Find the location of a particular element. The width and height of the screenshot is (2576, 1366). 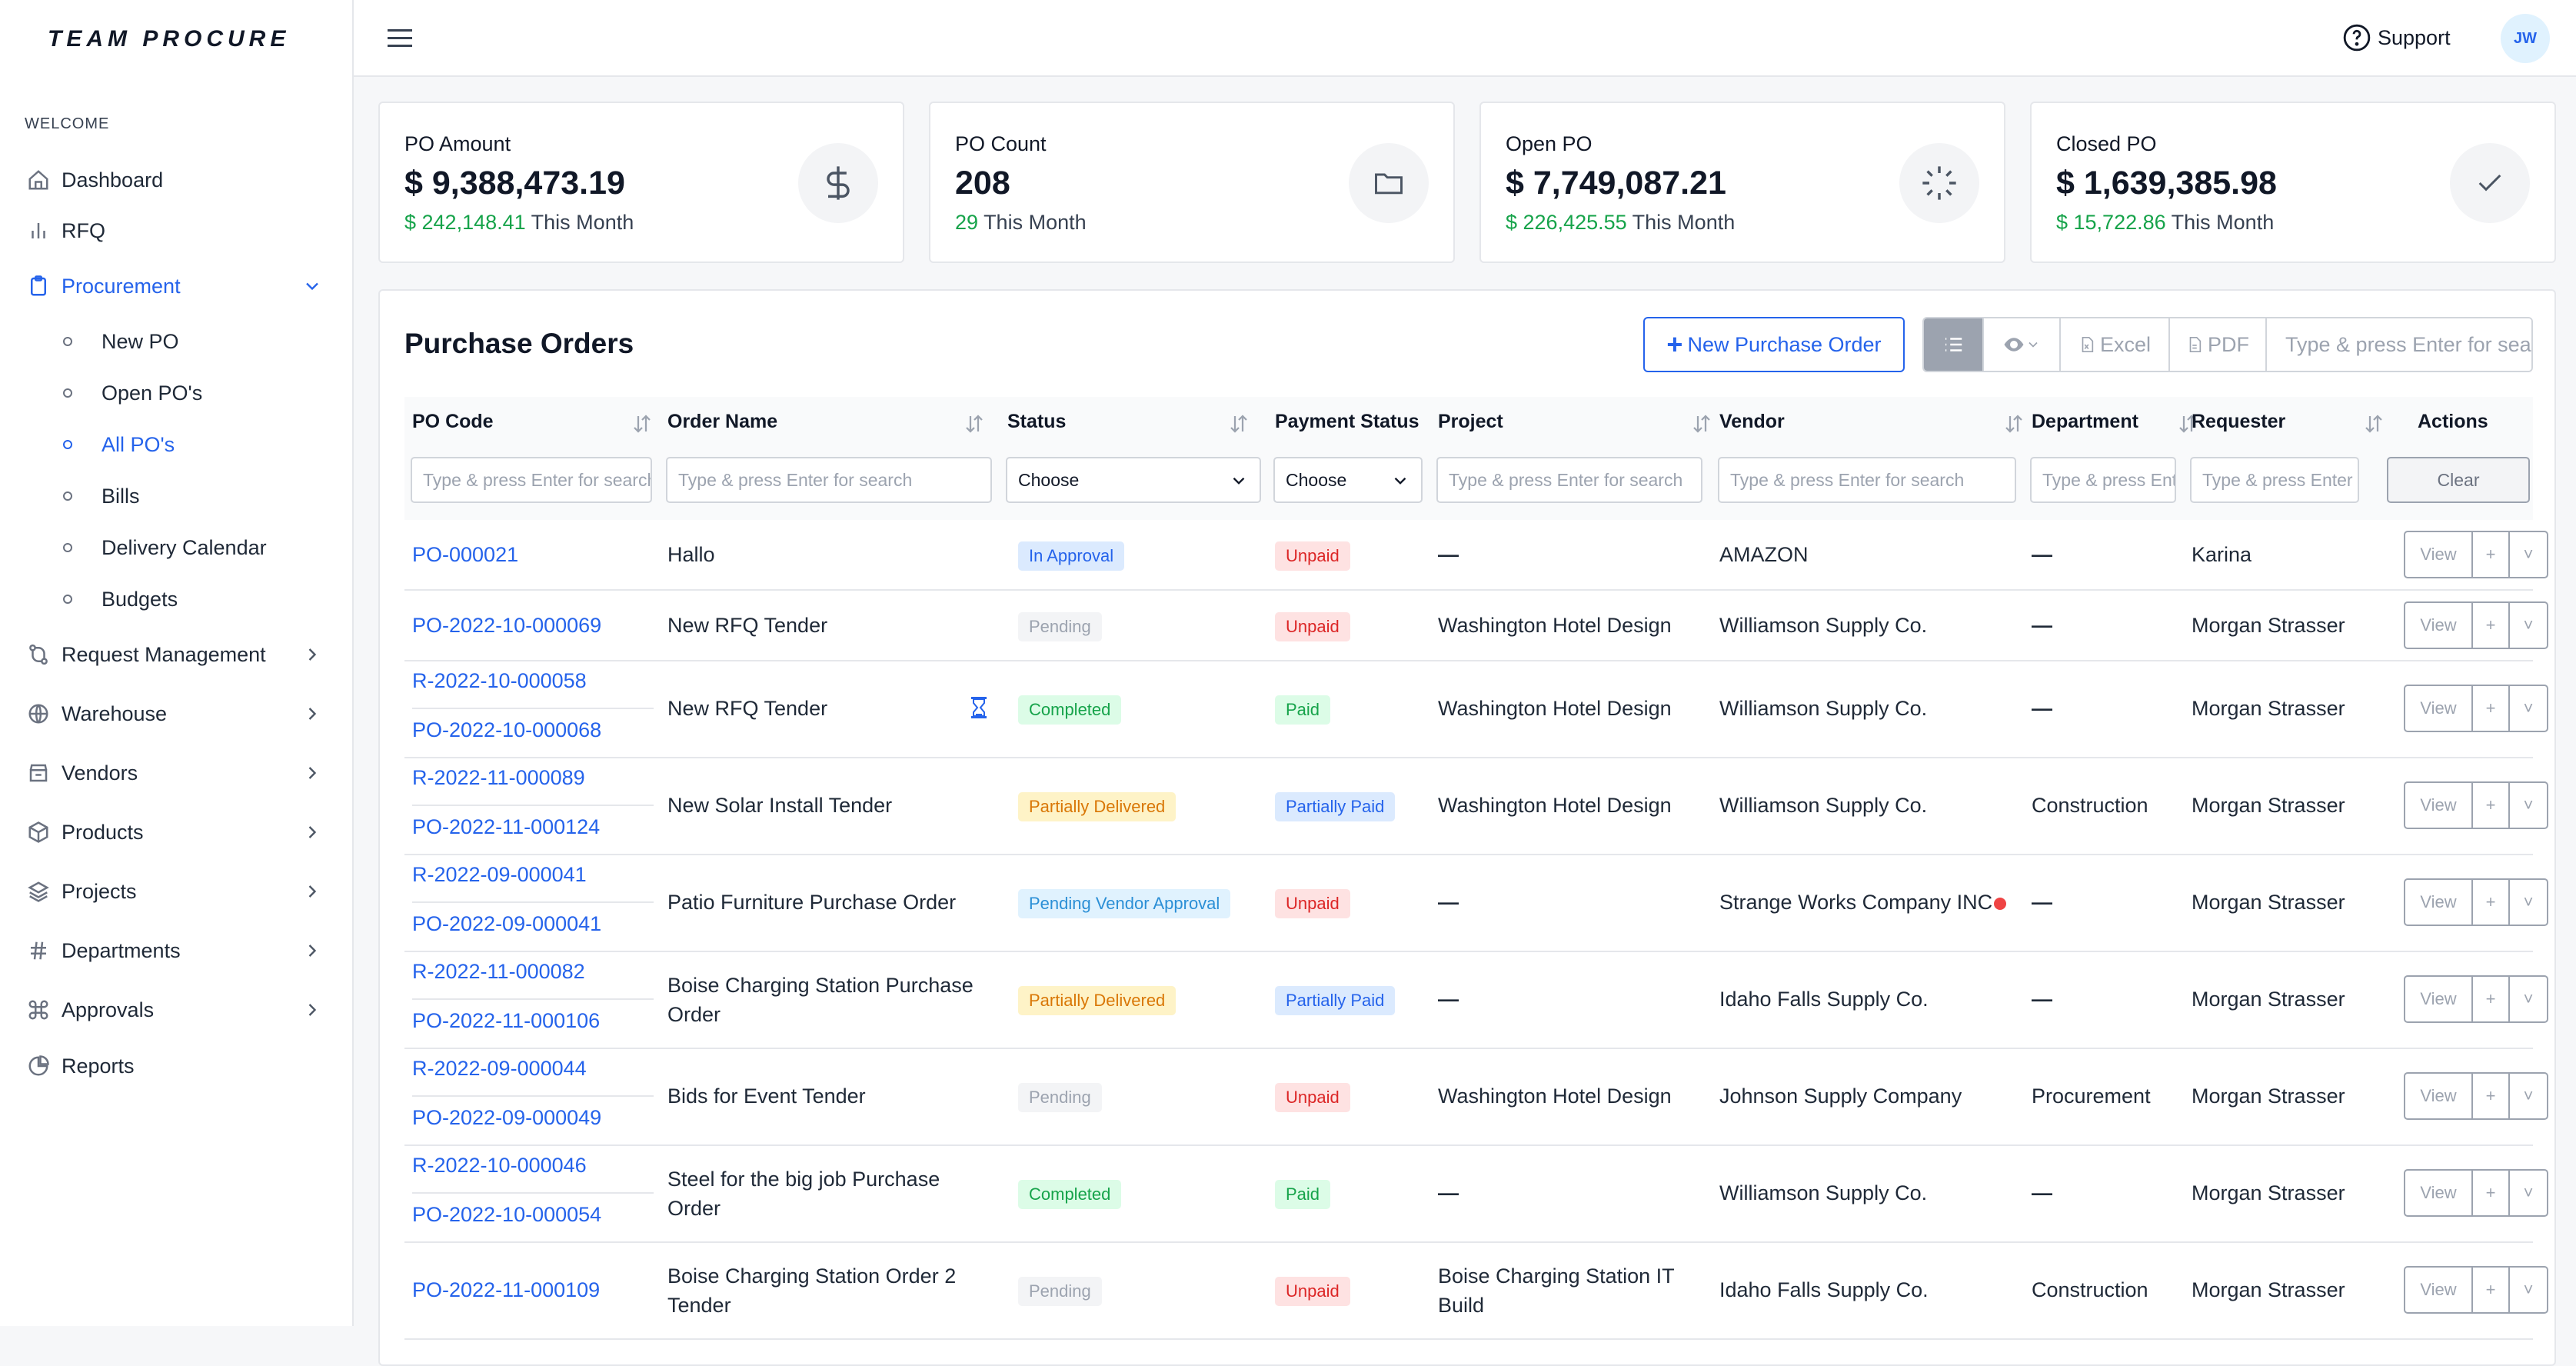

po-code-link: PO-2022-10-000068 is located at coordinates (507, 730).